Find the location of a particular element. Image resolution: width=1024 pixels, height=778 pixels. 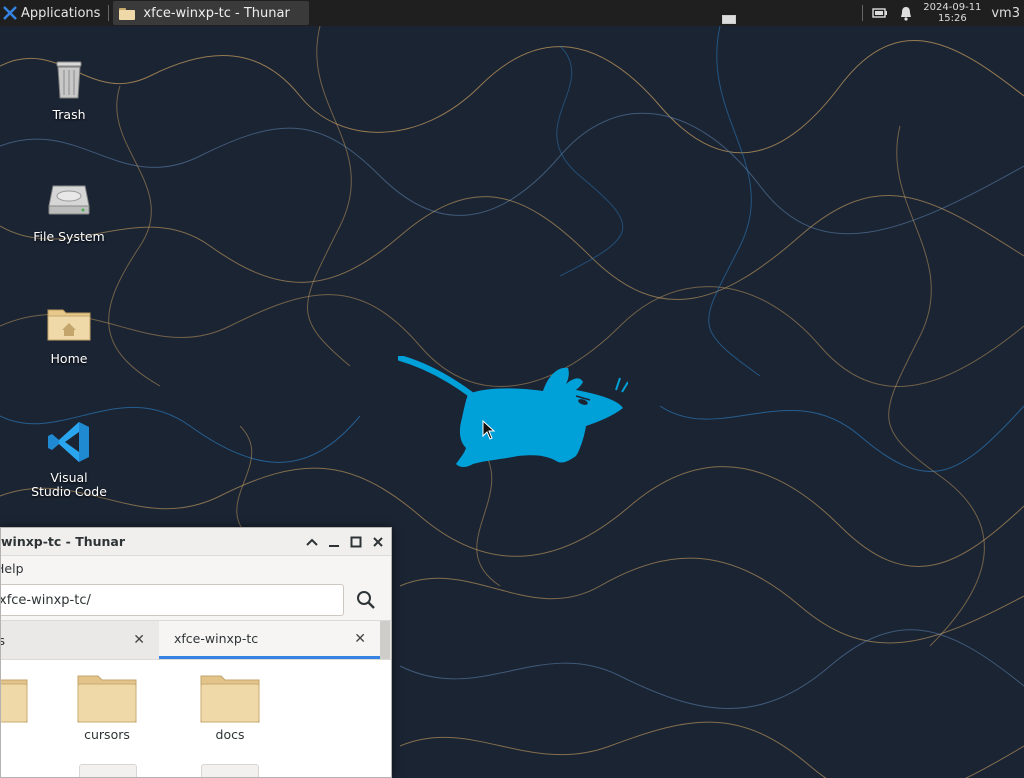

desktop-icon-vscode: Visual Studio Code is located at coordinates (69, 458).